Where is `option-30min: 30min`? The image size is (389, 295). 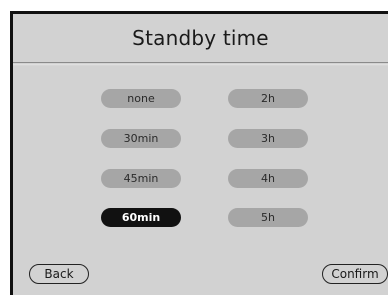 option-30min: 30min is located at coordinates (141, 138).